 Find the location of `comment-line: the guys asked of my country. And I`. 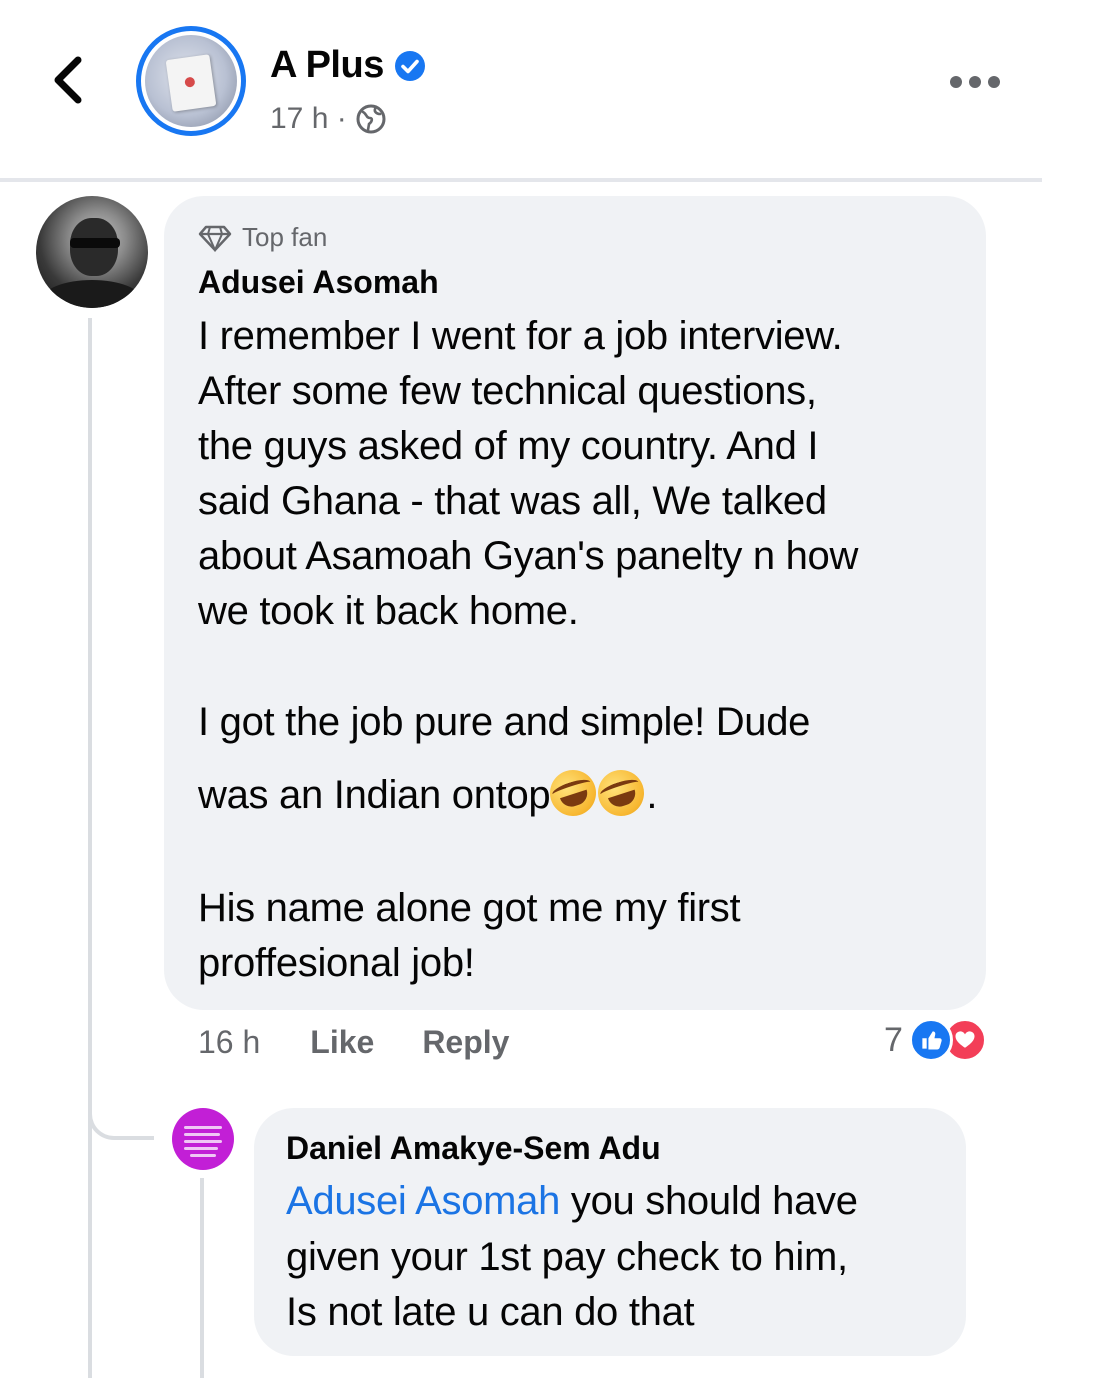

comment-line: the guys asked of my country. And I is located at coordinates (508, 446).